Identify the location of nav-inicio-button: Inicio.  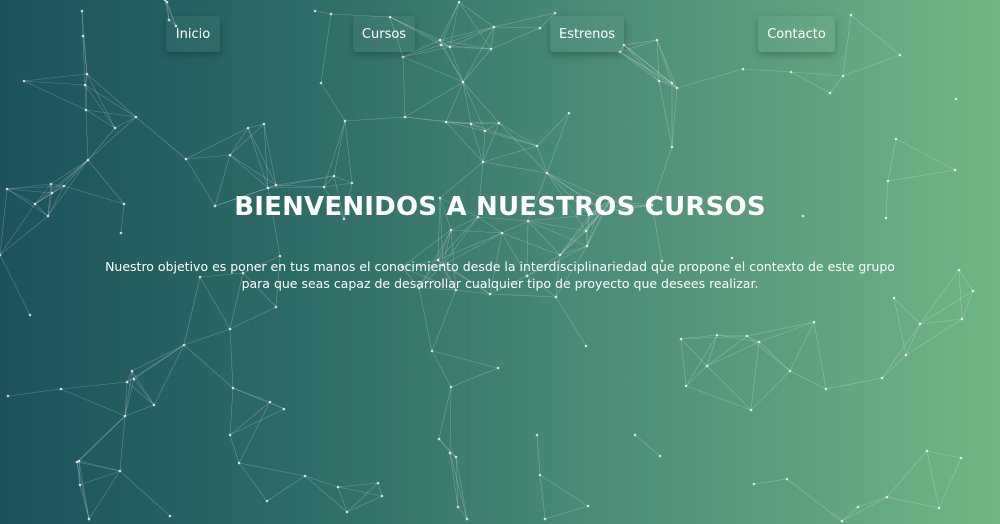
(193, 34).